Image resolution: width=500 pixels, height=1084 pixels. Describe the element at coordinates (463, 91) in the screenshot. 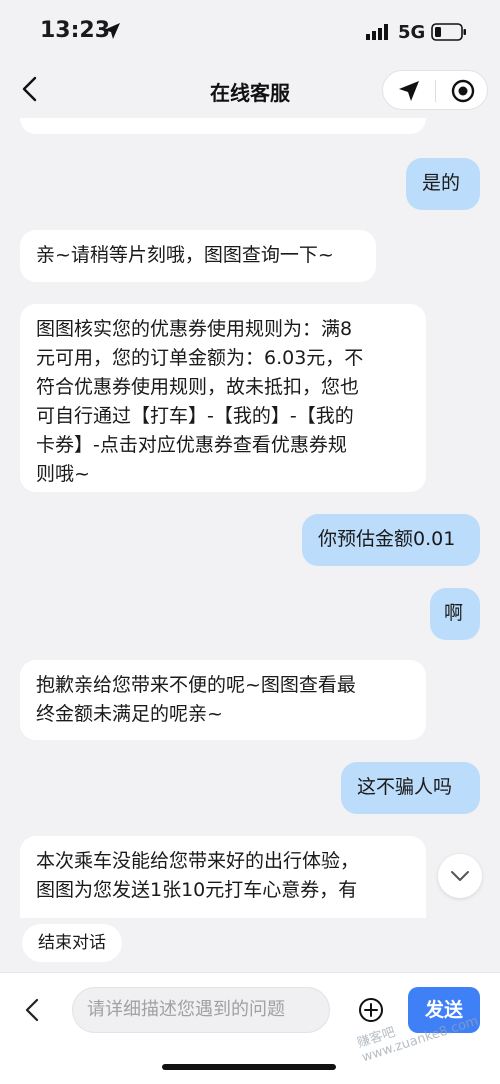

I see `target-circle-icon` at that location.